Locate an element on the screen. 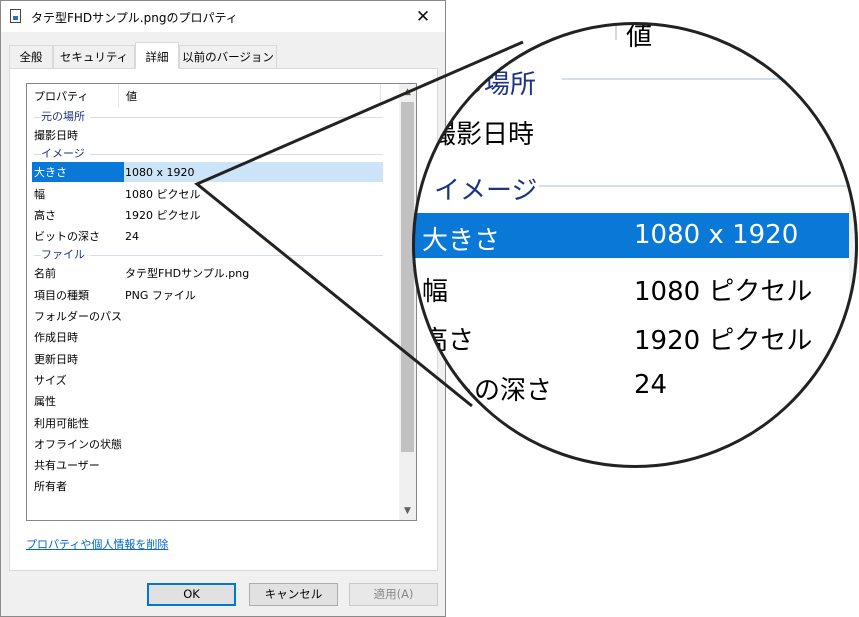 The height and width of the screenshot is (617, 859). magnified-column-divider is located at coordinates (616, 31).